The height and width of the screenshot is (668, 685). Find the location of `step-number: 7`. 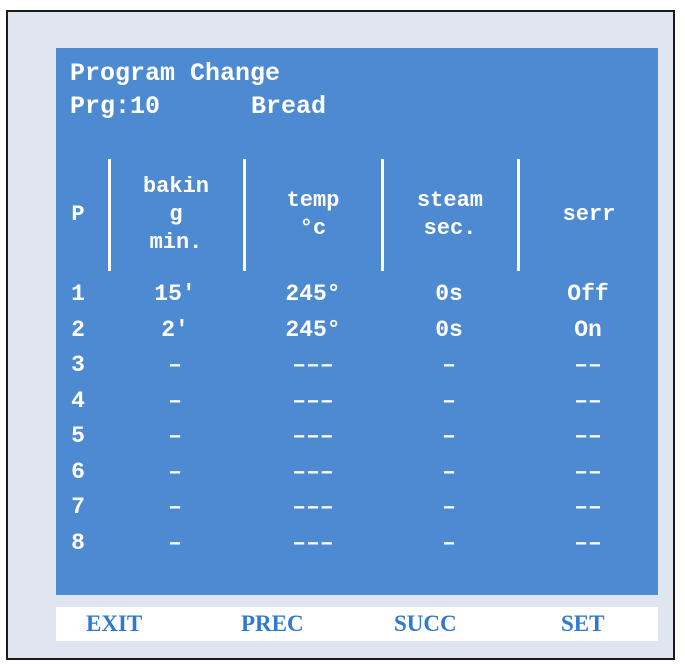

step-number: 7 is located at coordinates (78, 507).